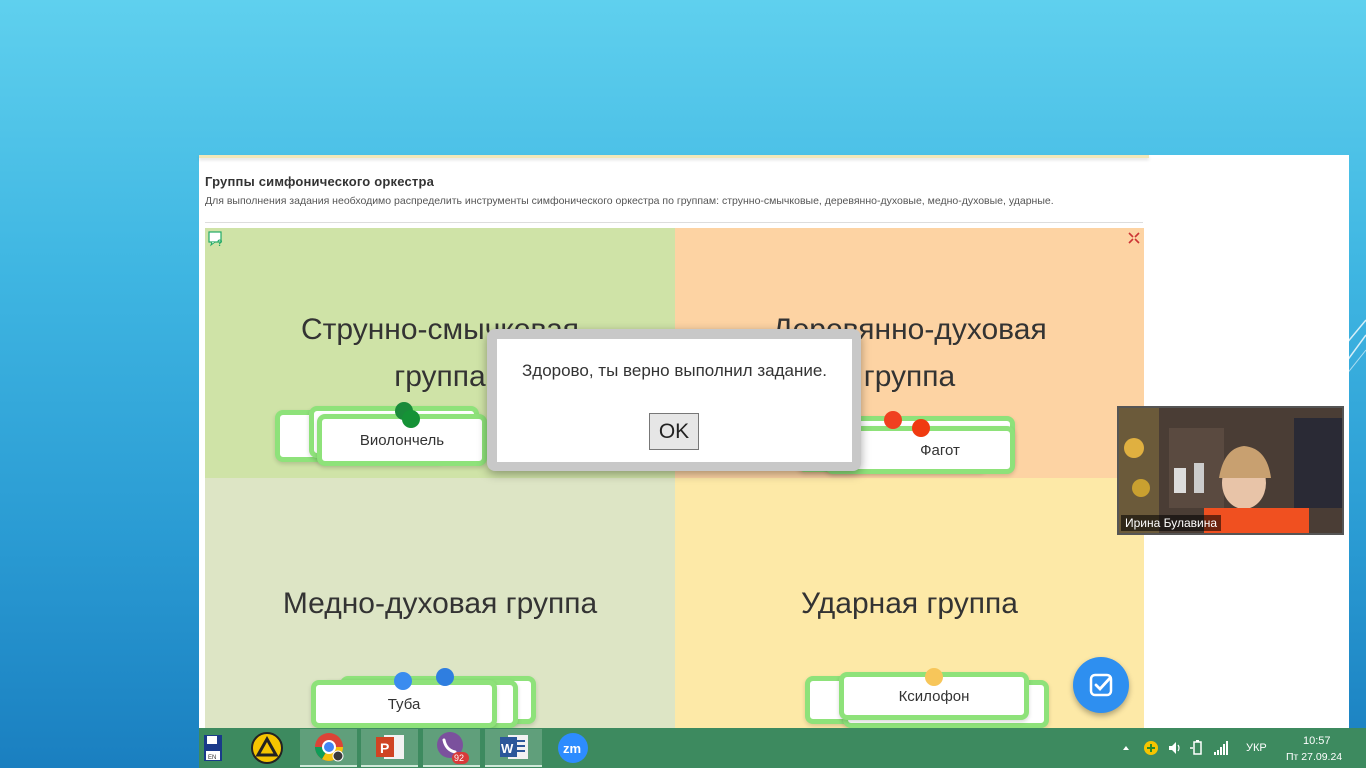 The image size is (1366, 768). Describe the element at coordinates (1175, 748) in the screenshot. I see `volume-icon` at that location.